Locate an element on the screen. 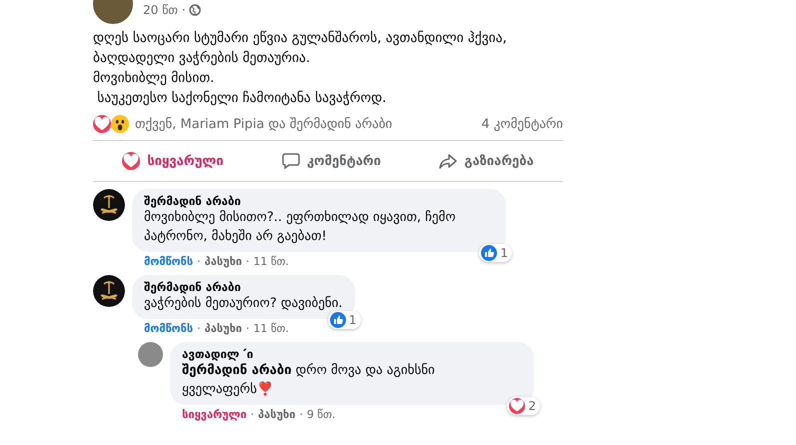 This screenshot has width=796, height=445. post-text: საუკეთესო საქონელი ჩამოიტანა სავაჭროდ. is located at coordinates (242, 98).